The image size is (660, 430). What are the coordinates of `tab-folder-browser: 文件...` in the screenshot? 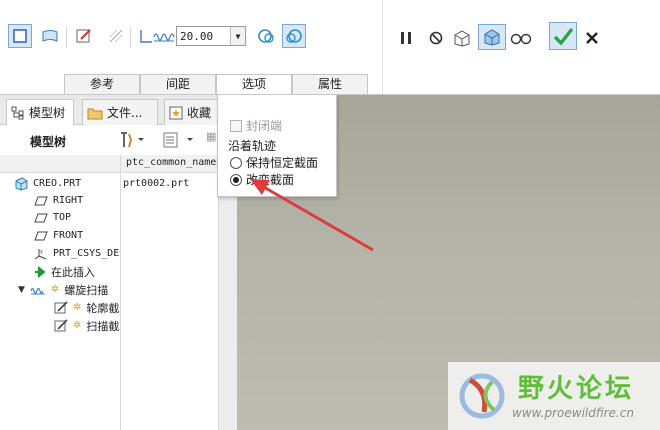 It's located at (120, 112).